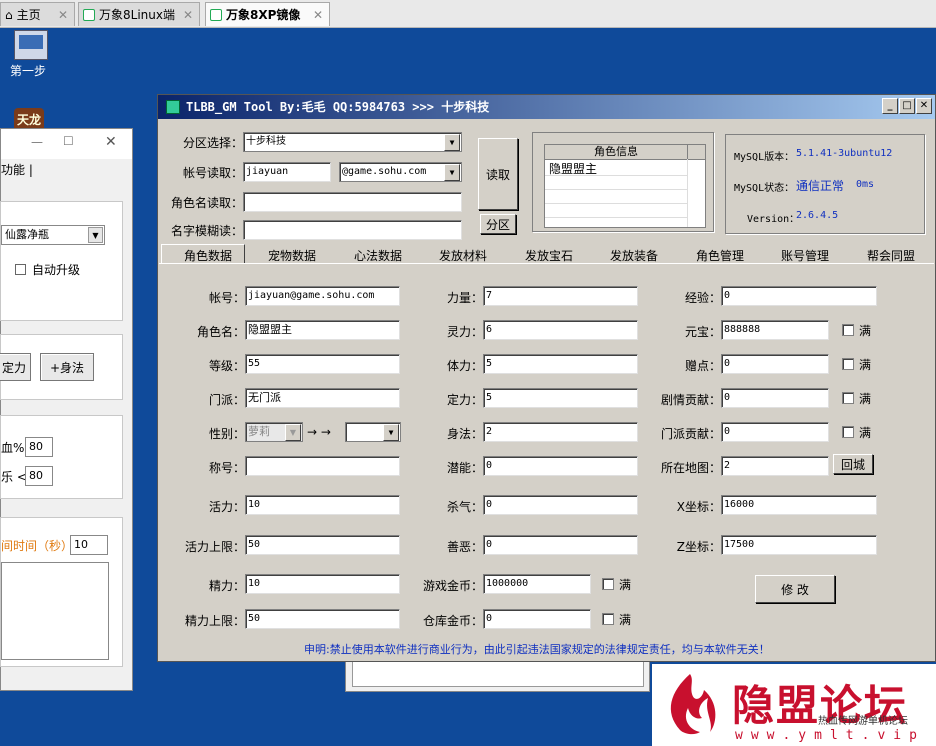 This screenshot has height=746, width=936. What do you see at coordinates (853, 464) in the screenshot?
I see `return-city-button: 回城` at bounding box center [853, 464].